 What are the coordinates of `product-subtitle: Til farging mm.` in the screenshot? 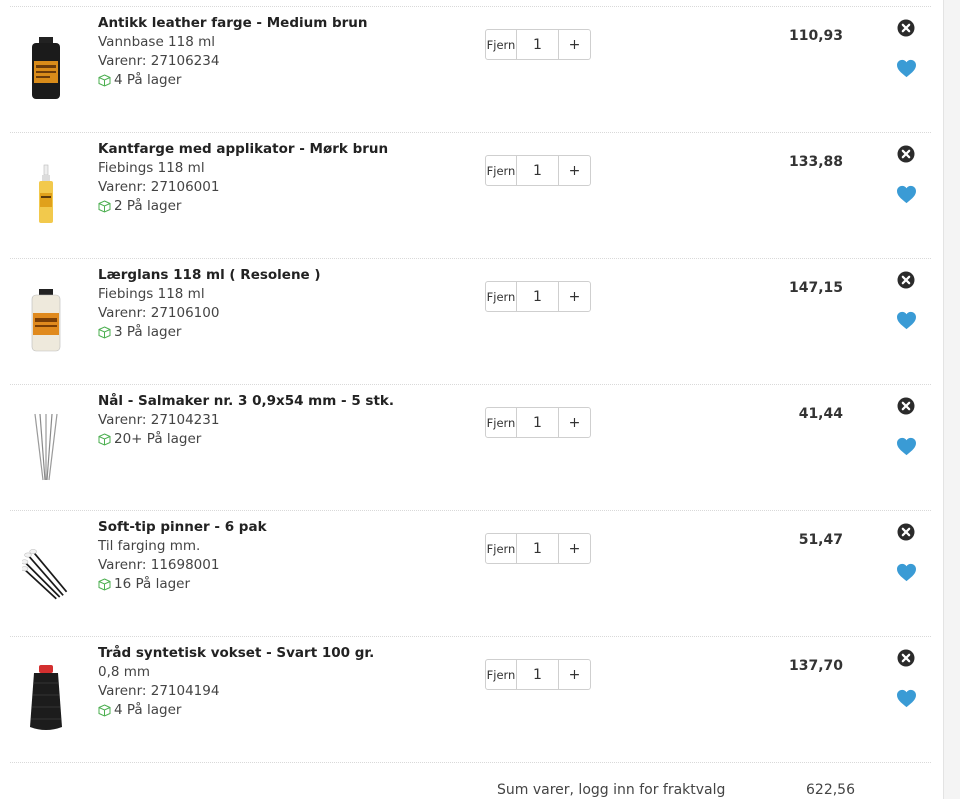 It's located at (149, 546).